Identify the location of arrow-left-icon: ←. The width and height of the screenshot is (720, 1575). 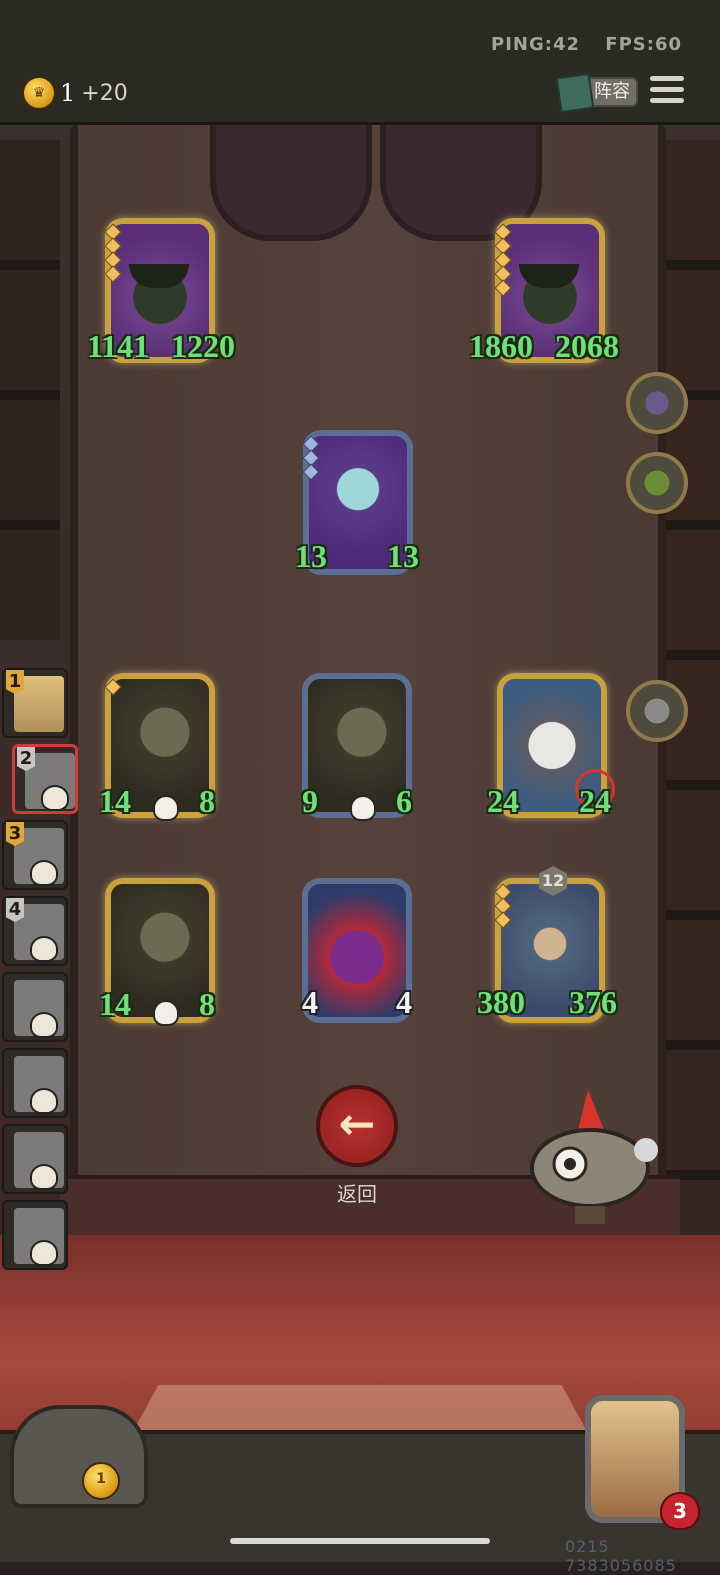
(357, 1124).